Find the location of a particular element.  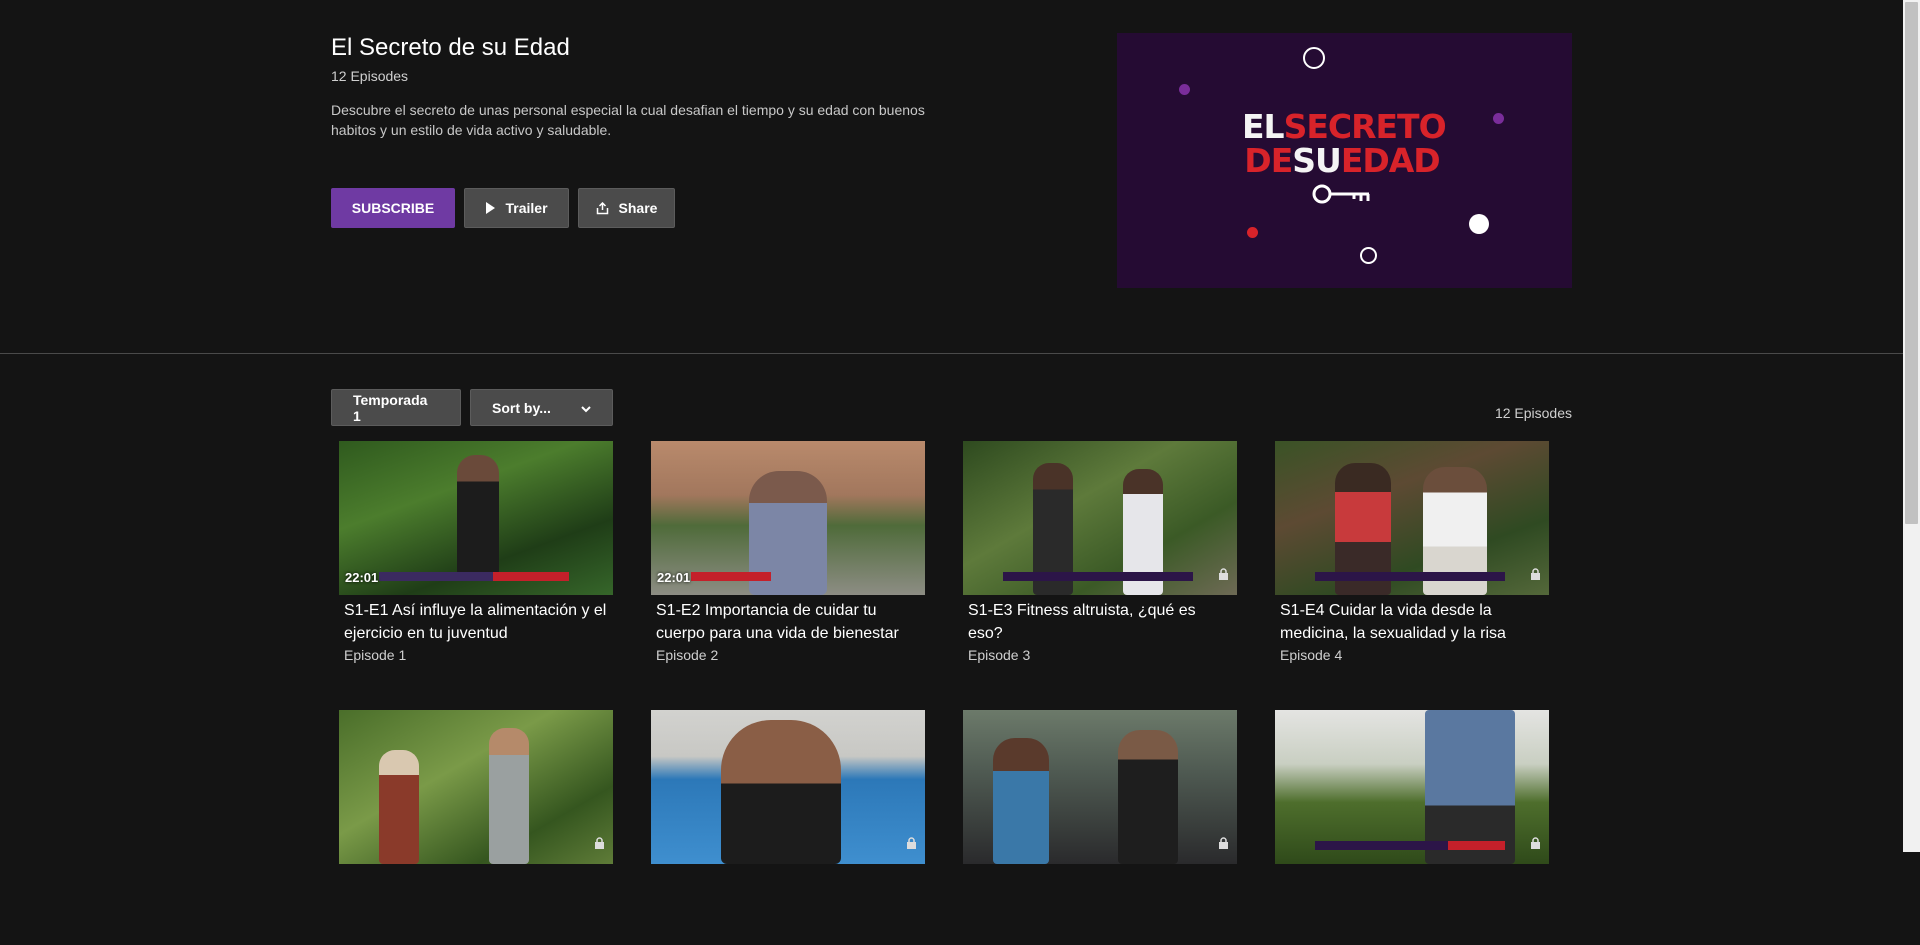

share-icon is located at coordinates (602, 208).